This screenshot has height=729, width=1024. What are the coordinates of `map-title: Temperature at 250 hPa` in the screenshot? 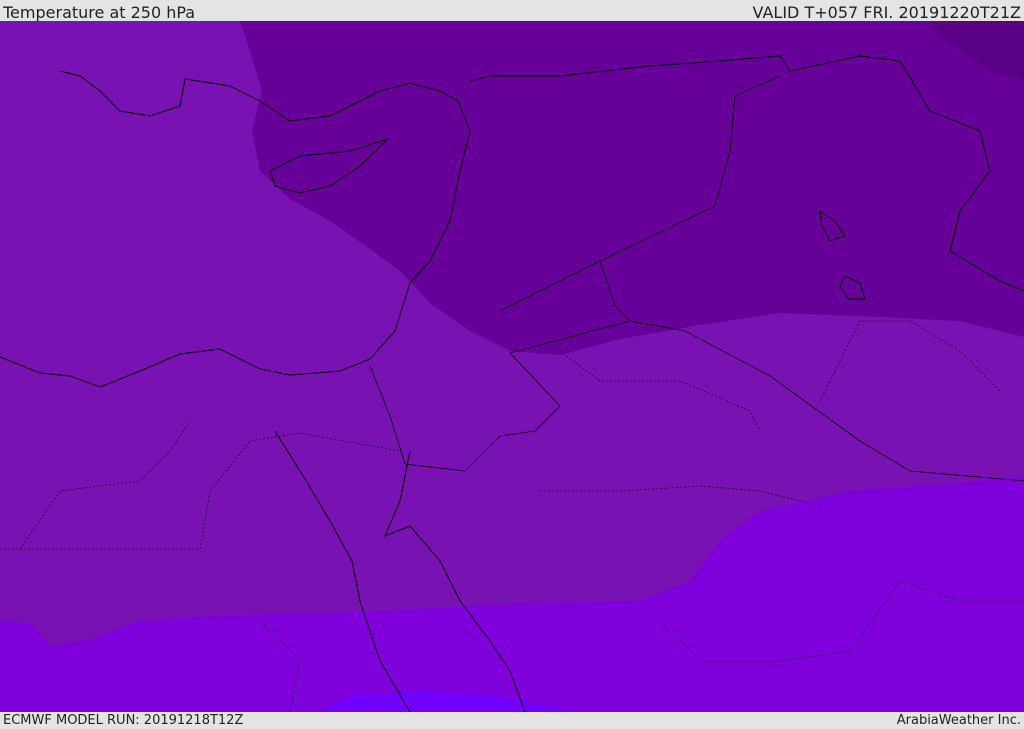 It's located at (99, 12).